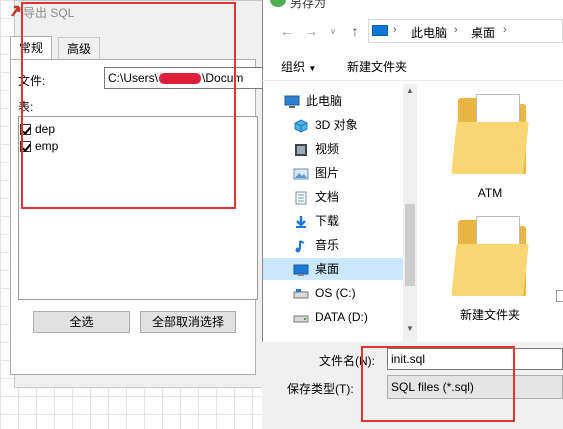  I want to click on annotation-box-filename, so click(438, 384).